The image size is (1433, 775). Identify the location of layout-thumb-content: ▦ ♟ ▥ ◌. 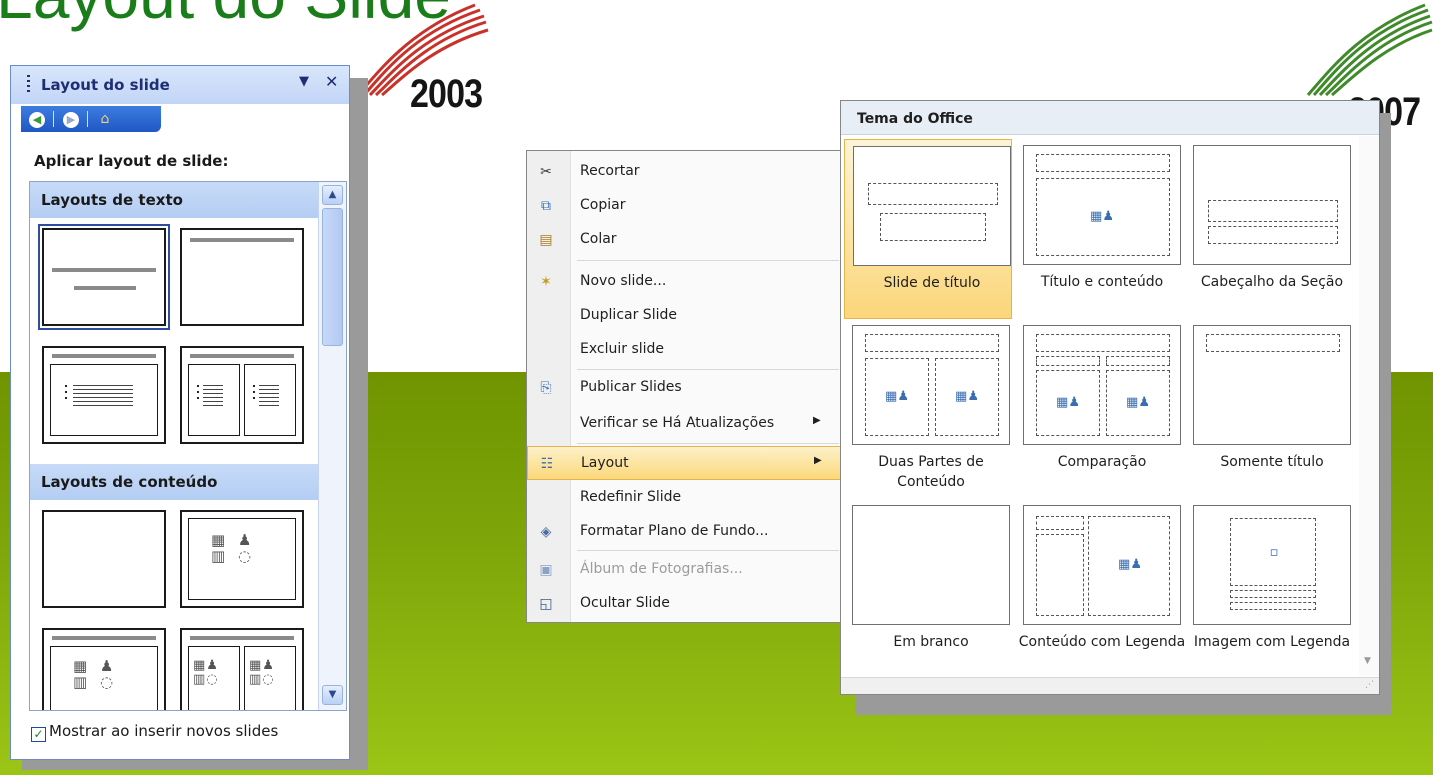
(242, 559).